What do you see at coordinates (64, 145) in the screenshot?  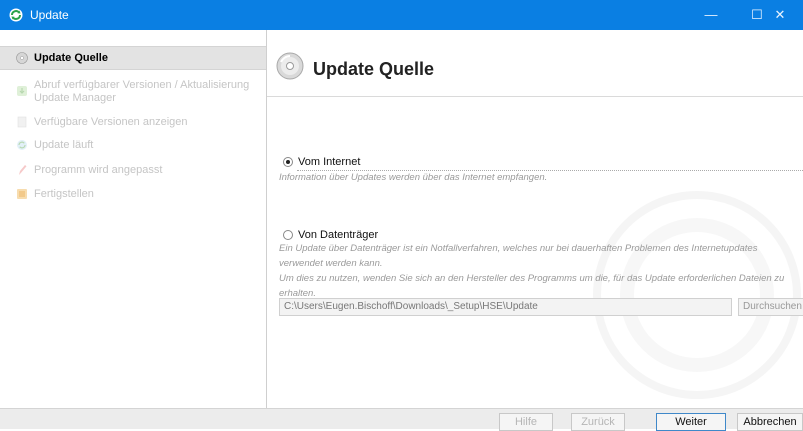 I see `sidebar-item-label: Update läuft` at bounding box center [64, 145].